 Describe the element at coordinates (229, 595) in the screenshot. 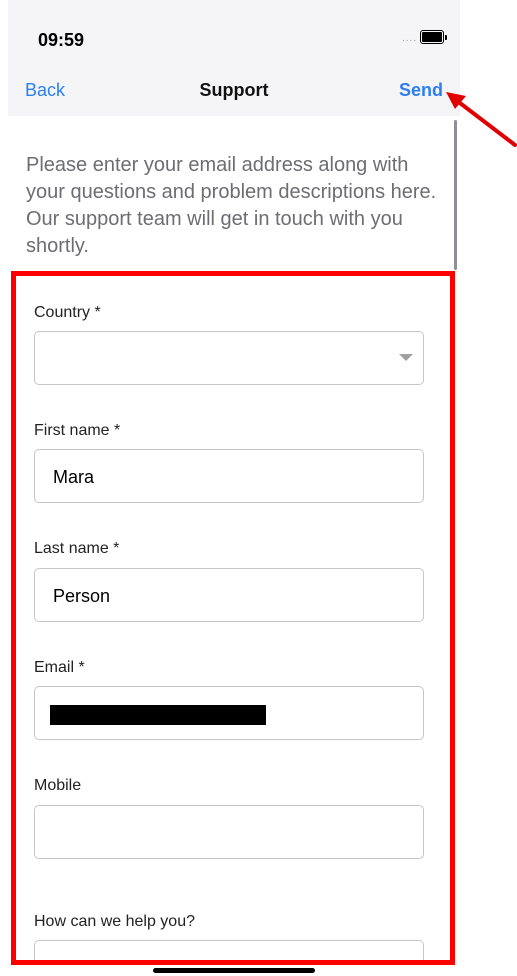

I see `last-name-field: Person` at that location.